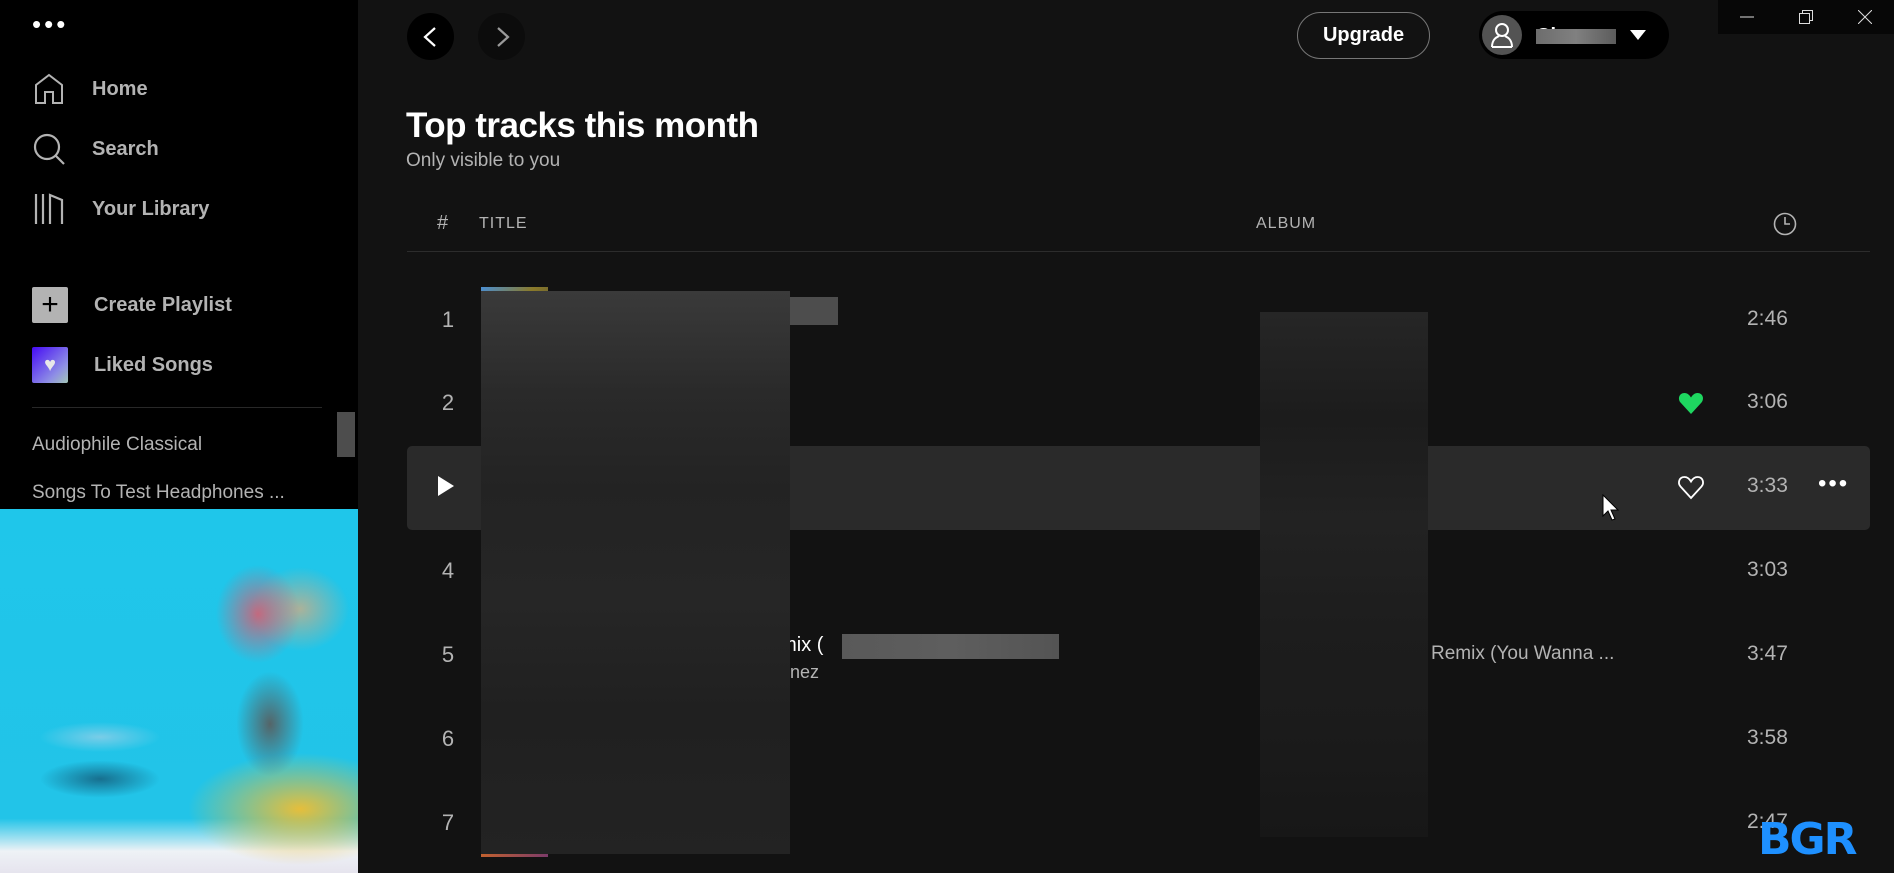 The height and width of the screenshot is (873, 1894). What do you see at coordinates (448, 570) in the screenshot?
I see `track-number: 4` at bounding box center [448, 570].